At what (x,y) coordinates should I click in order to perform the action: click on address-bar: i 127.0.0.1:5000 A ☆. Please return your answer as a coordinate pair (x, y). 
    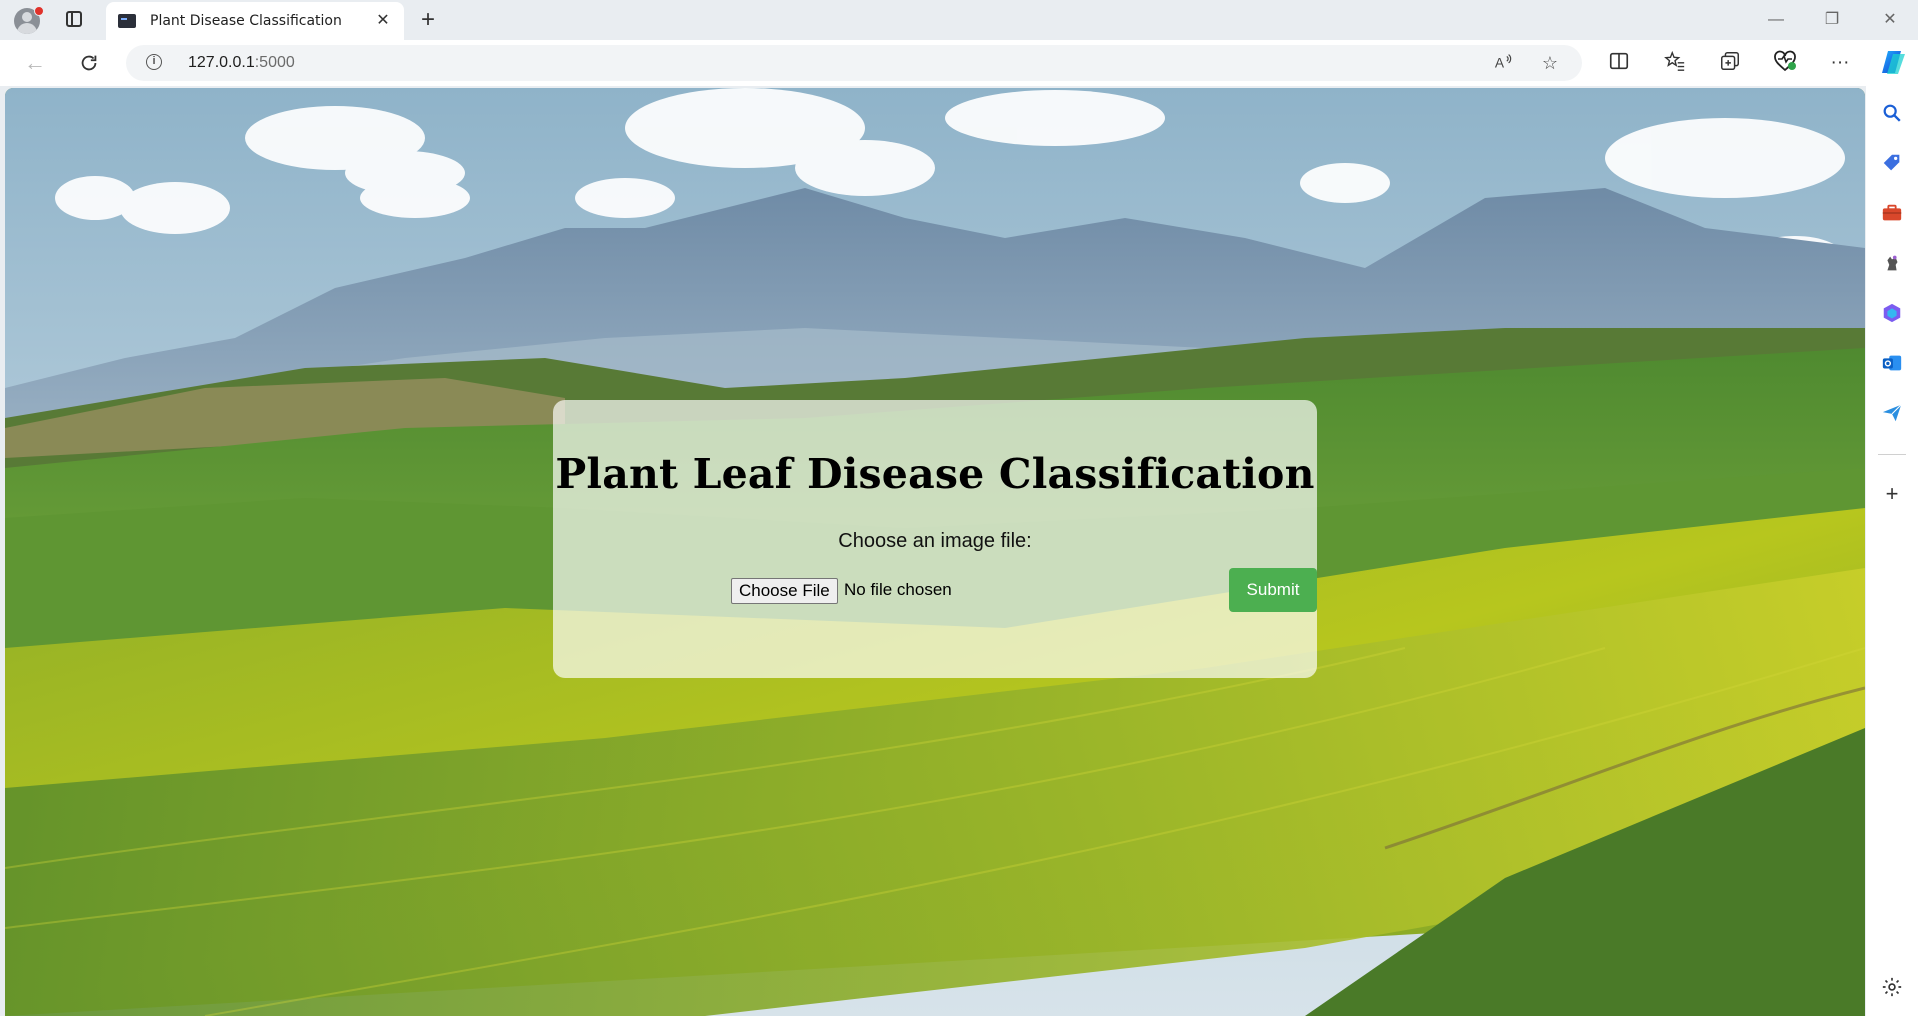
    Looking at the image, I should click on (854, 63).